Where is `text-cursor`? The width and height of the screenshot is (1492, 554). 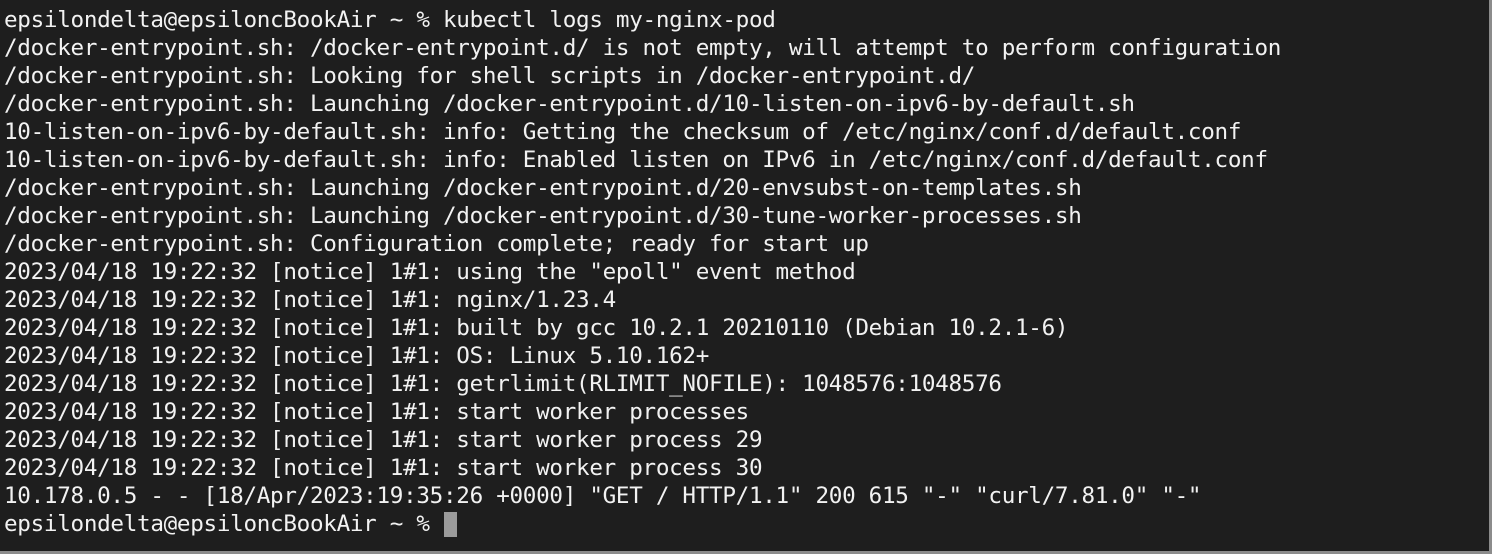 text-cursor is located at coordinates (450, 524).